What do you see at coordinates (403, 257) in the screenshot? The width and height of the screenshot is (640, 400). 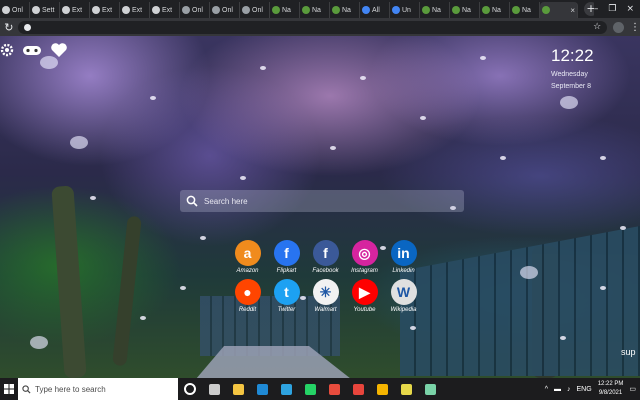 I see `shortcut-linkedin: in Linkedin` at bounding box center [403, 257].